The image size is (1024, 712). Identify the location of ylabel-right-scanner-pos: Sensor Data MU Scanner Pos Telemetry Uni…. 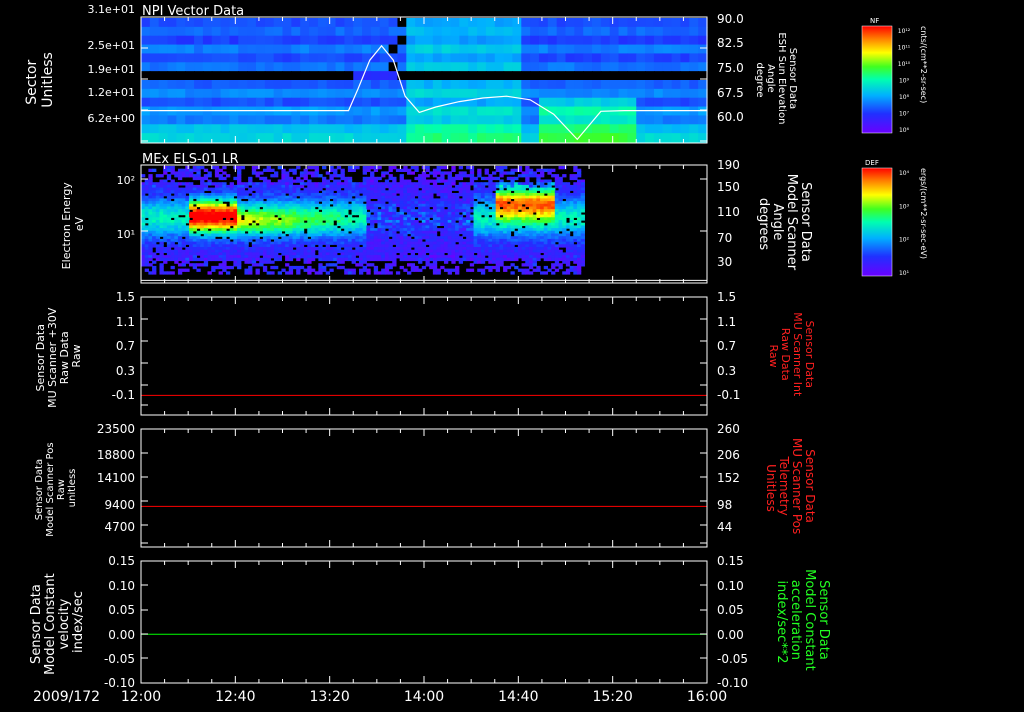
(790, 488).